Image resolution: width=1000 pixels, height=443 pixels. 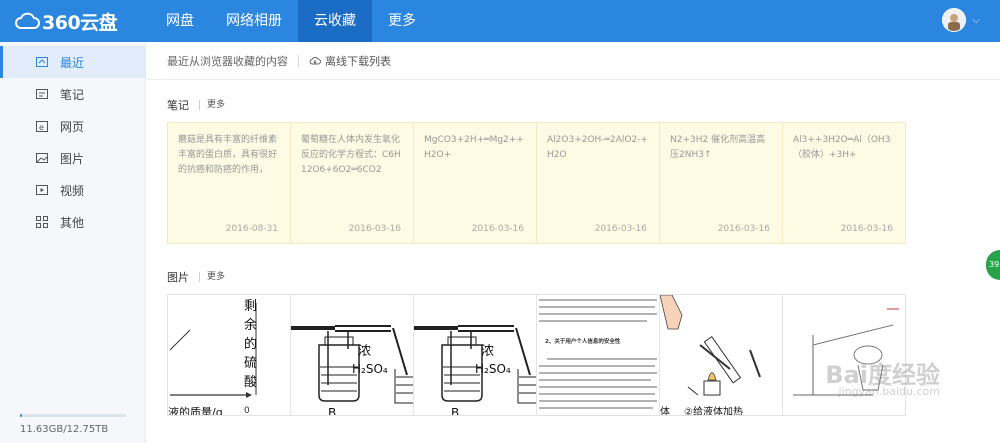 I want to click on quota-bar, so click(x=73, y=415).